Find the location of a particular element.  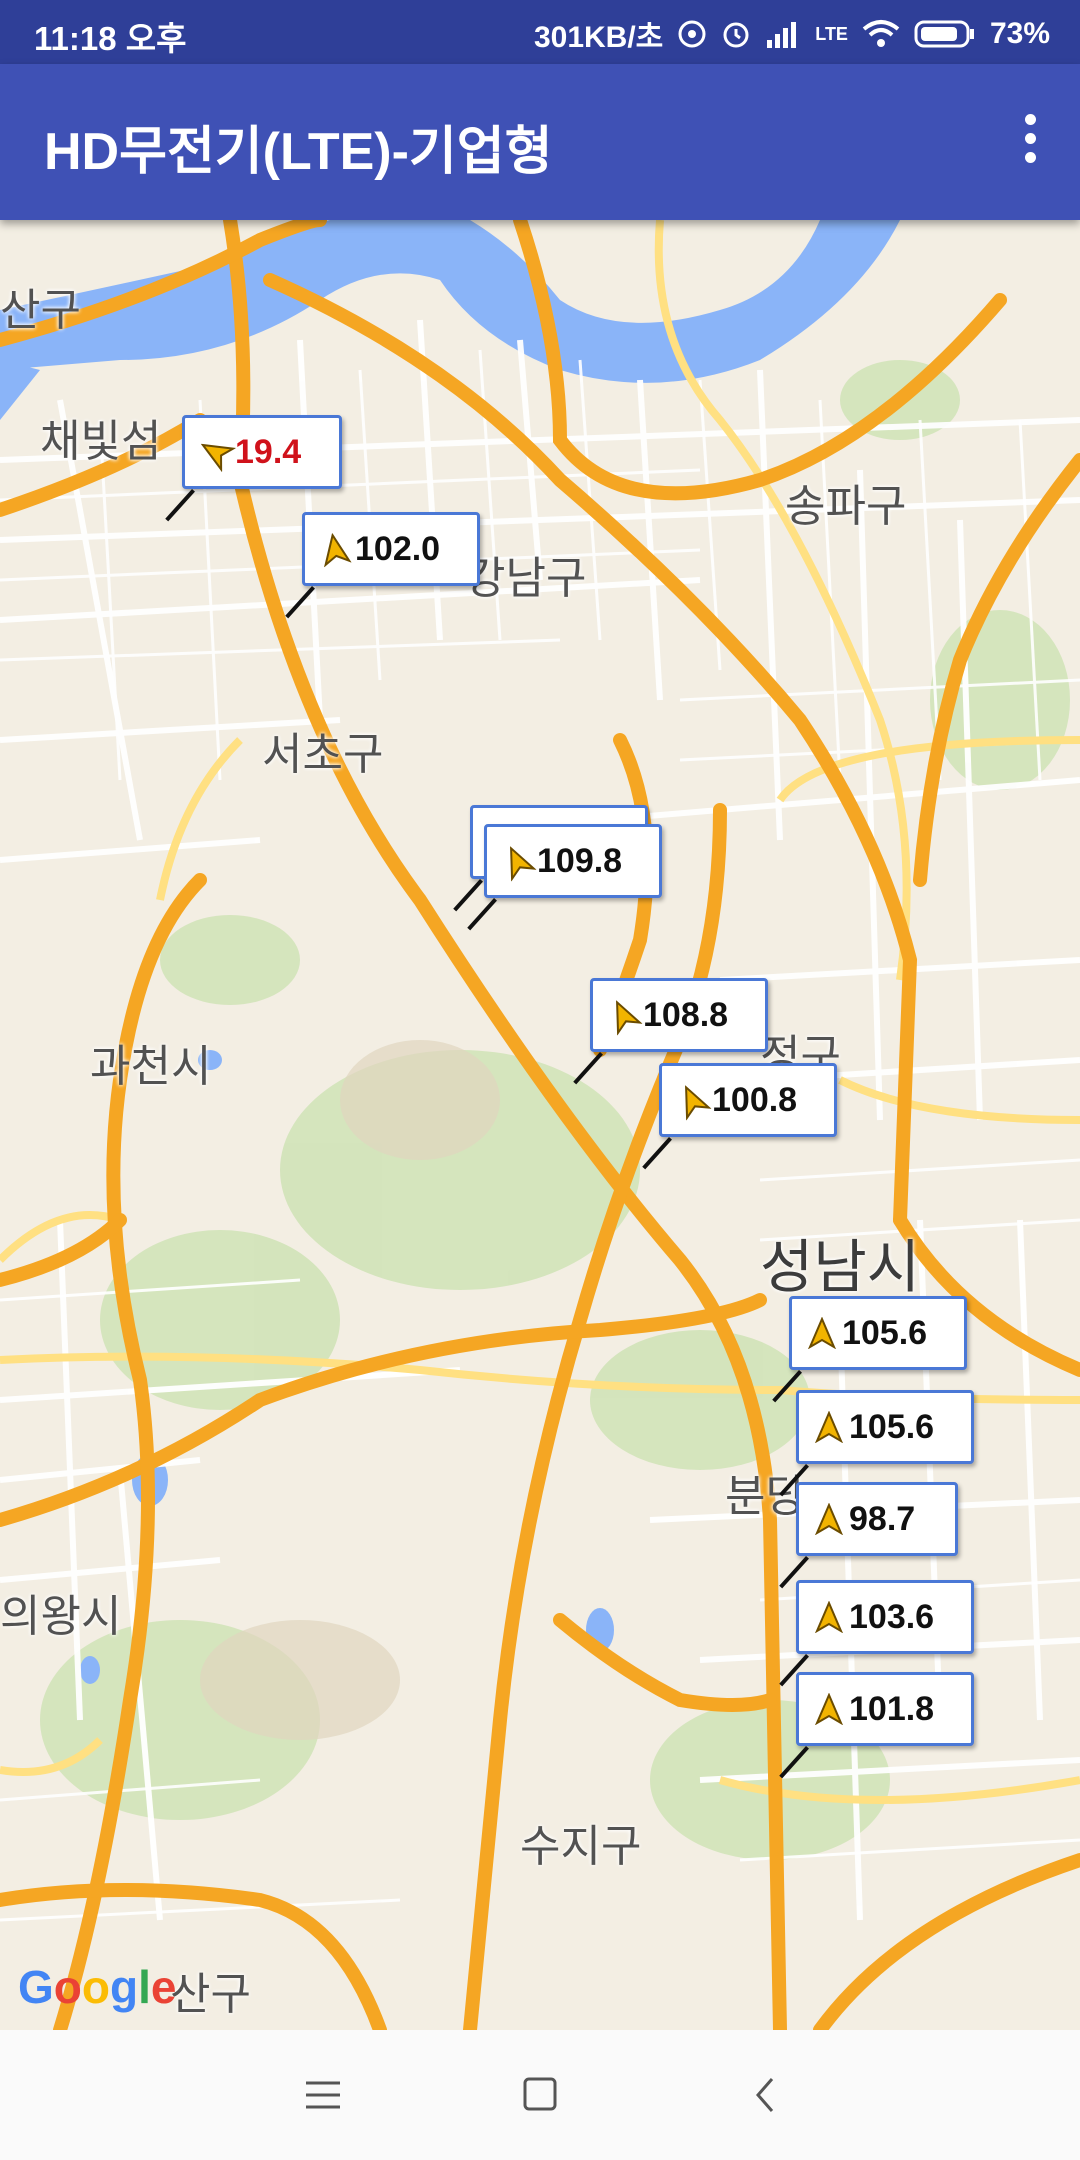

network-speed: 301KB/초 is located at coordinates (598, 37).